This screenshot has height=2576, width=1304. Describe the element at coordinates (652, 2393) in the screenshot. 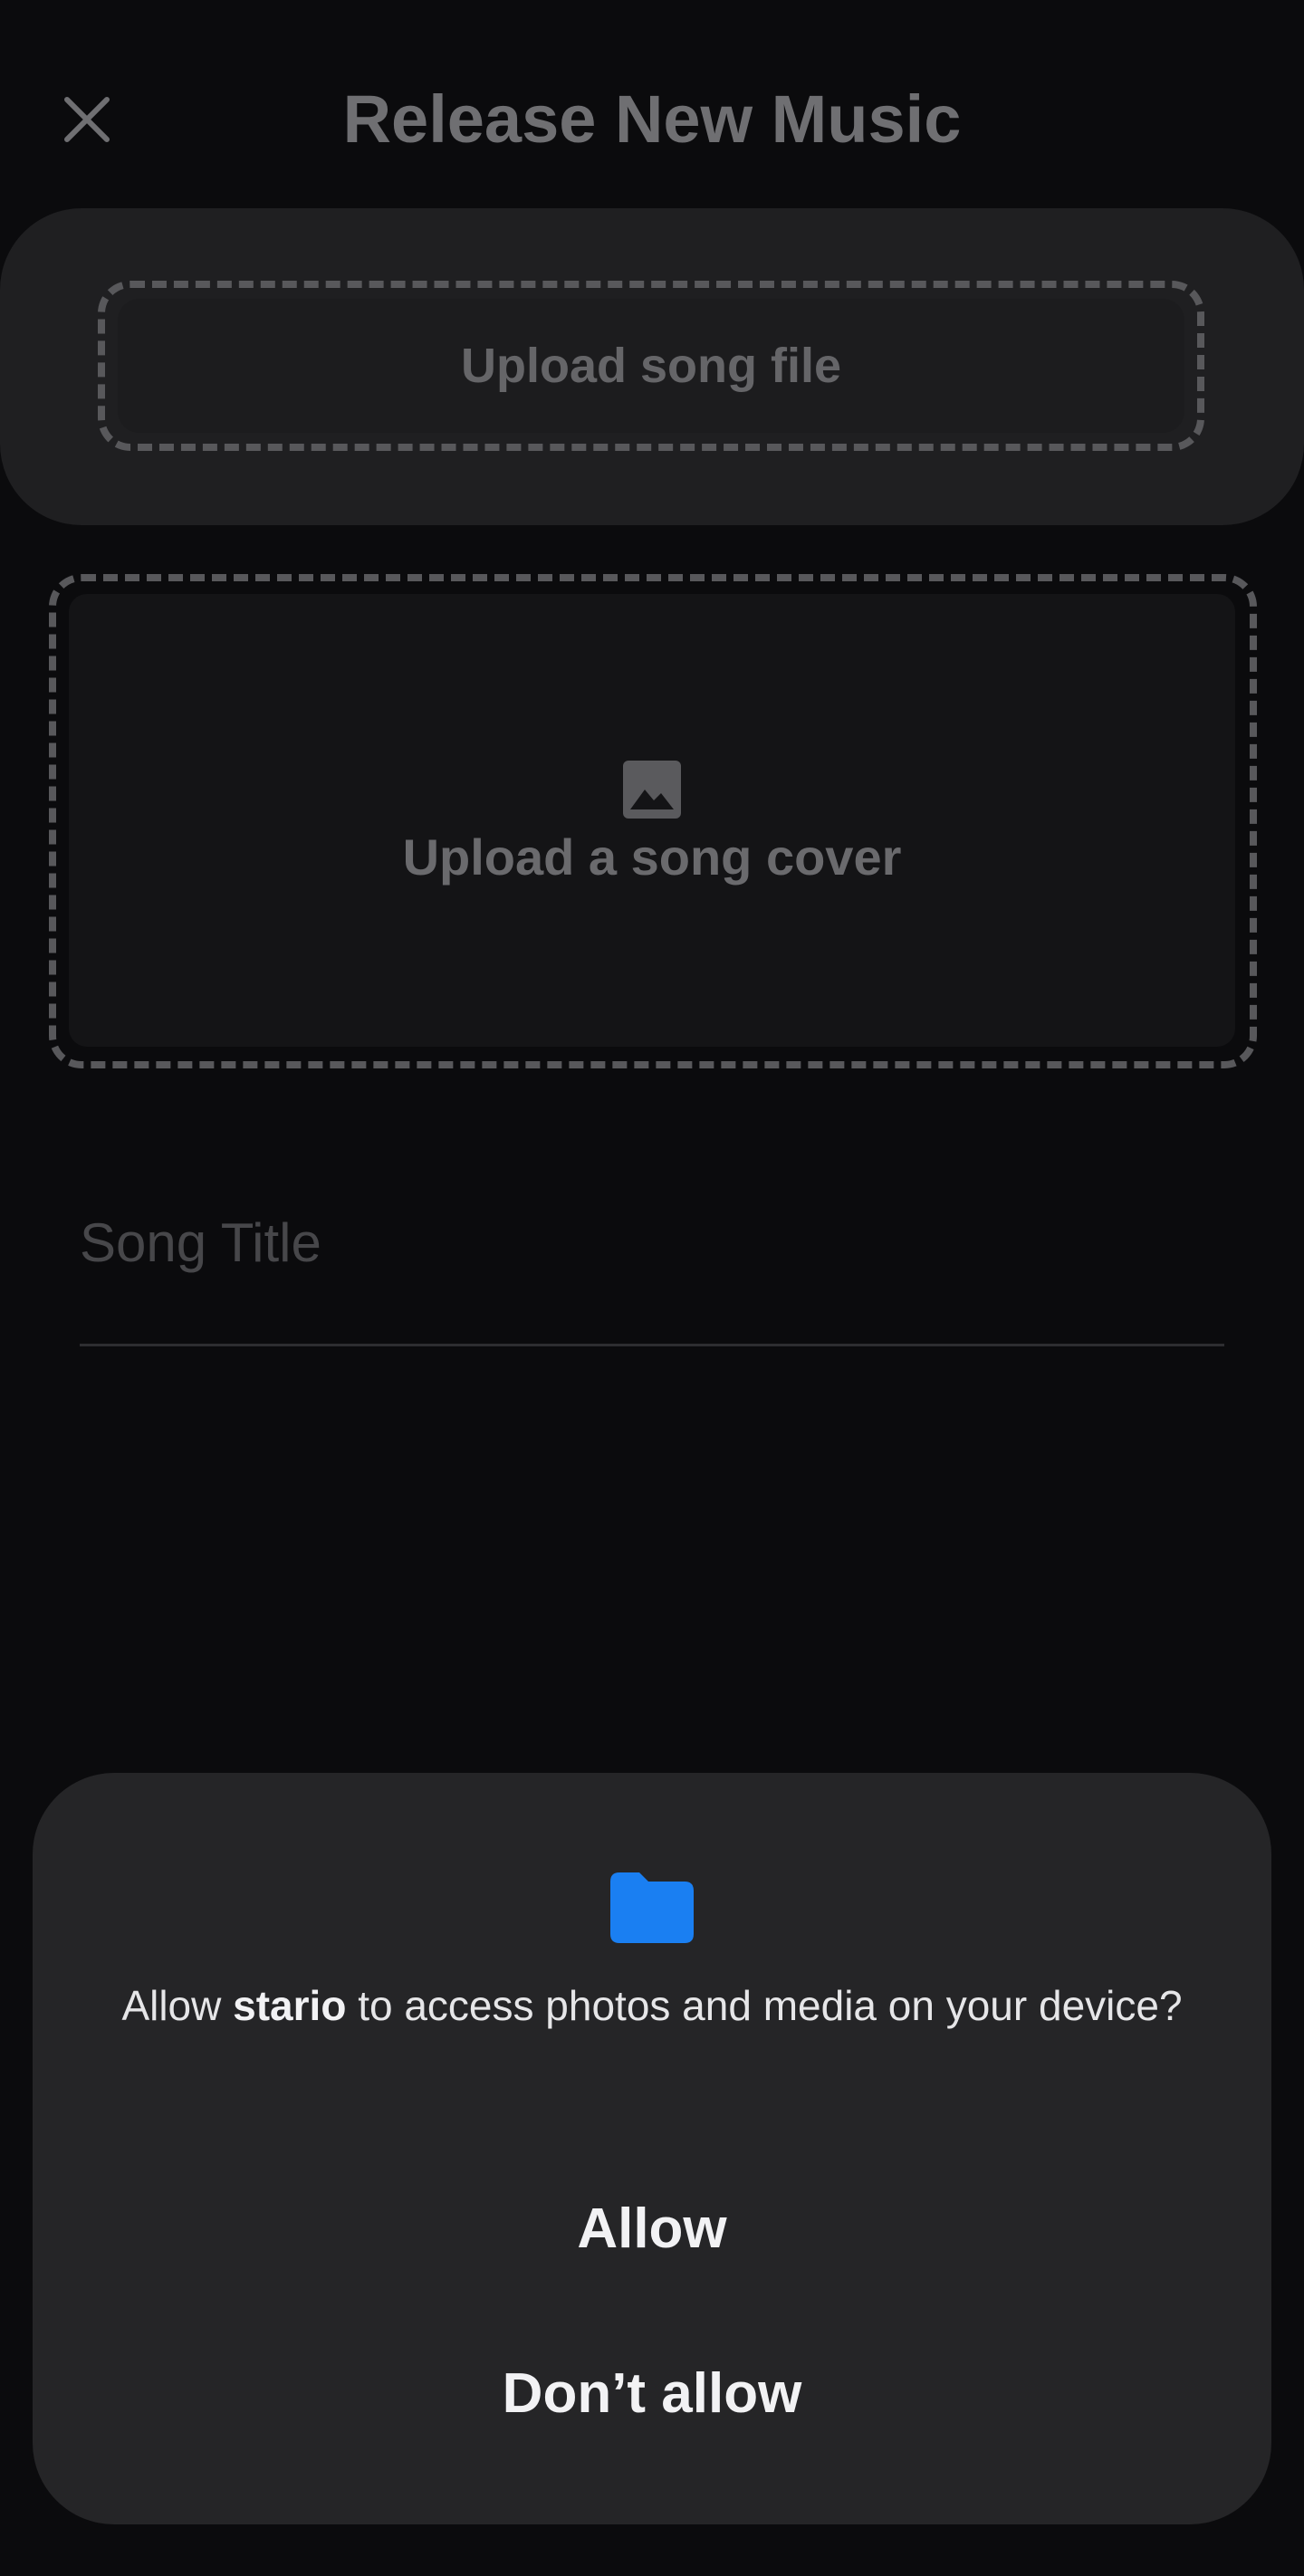

I see `dont-allow-button: Don’t allow` at that location.